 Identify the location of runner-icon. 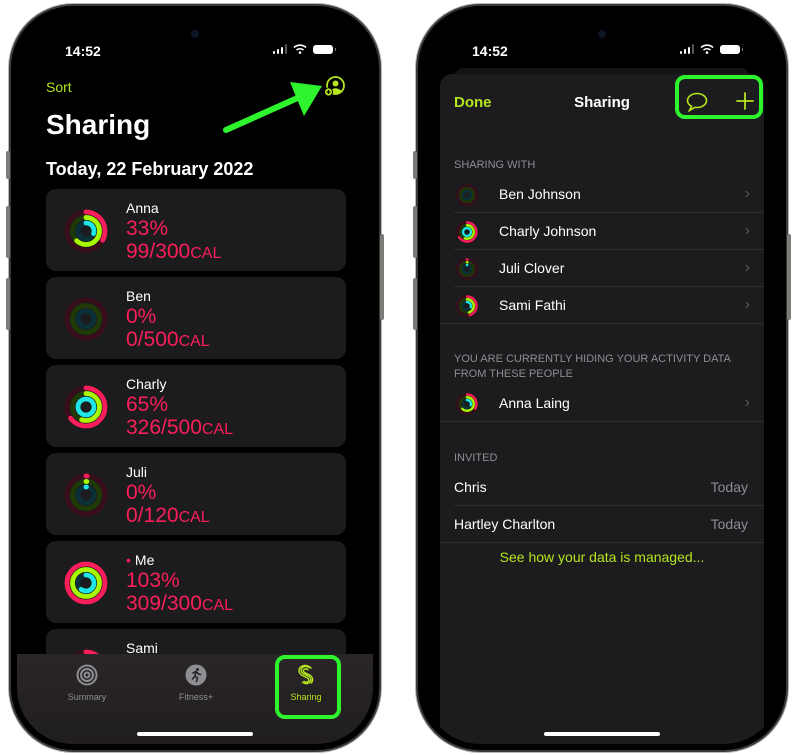
(196, 675).